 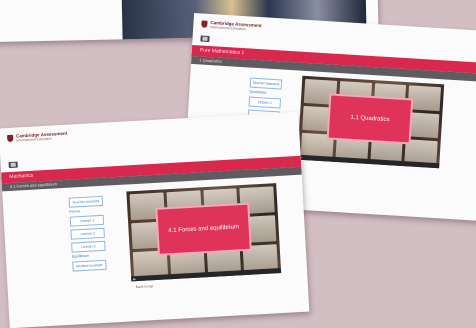 I want to click on video-title: 4.1 Forces and equilibrium, so click(x=204, y=229).